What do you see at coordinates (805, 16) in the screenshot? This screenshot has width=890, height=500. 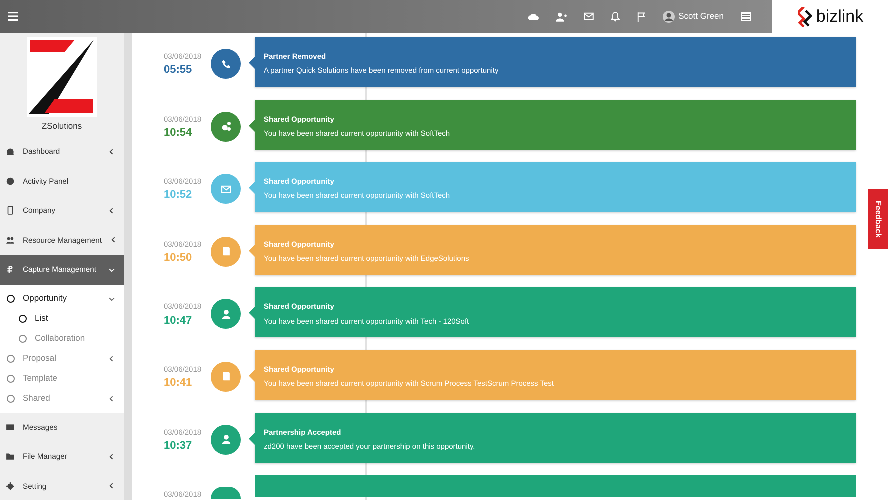 I see `logo-icon` at bounding box center [805, 16].